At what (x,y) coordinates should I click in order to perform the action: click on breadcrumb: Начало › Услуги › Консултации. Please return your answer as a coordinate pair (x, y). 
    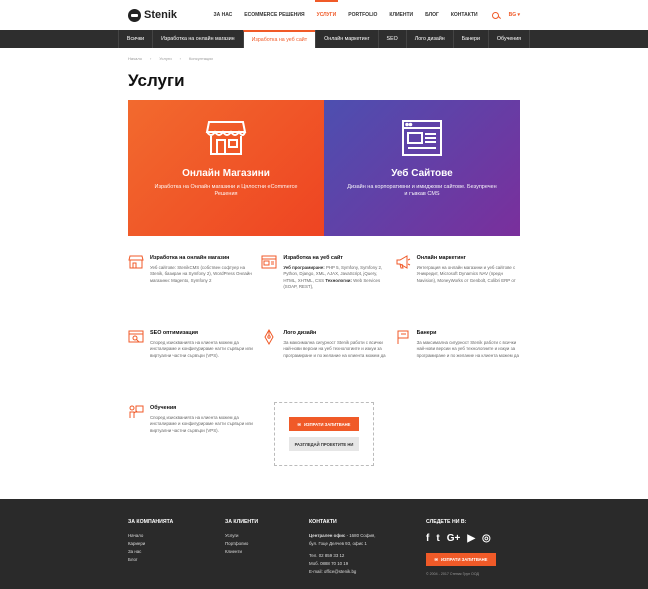
    Looking at the image, I should click on (170, 58).